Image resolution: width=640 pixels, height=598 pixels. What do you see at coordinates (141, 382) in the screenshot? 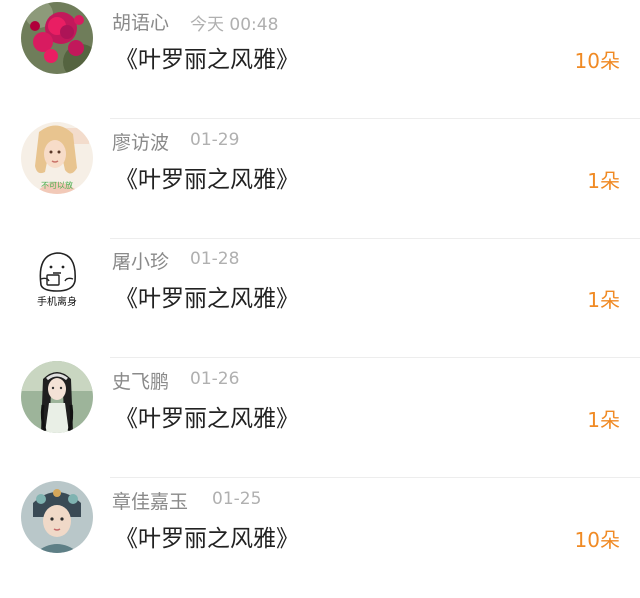
I see `sender-name: 史飞鹏` at bounding box center [141, 382].